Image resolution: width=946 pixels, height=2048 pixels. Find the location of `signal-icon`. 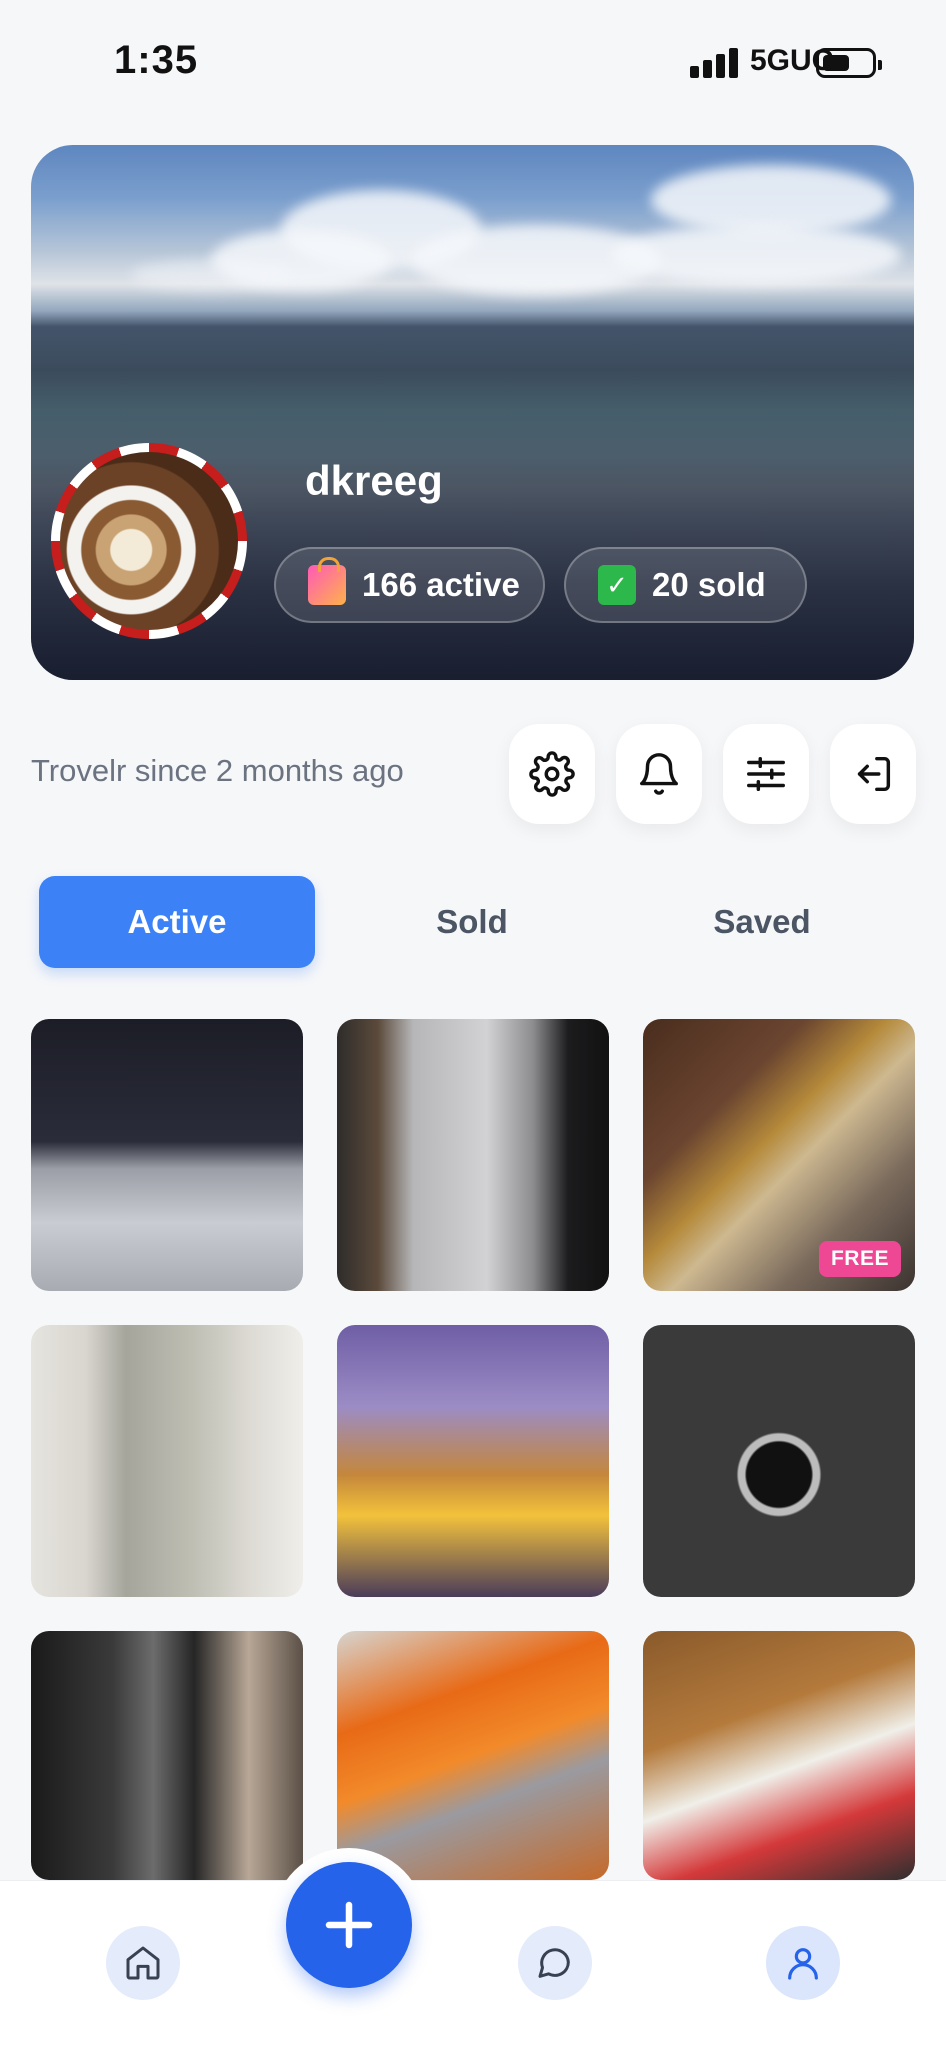

signal-icon is located at coordinates (715, 63).